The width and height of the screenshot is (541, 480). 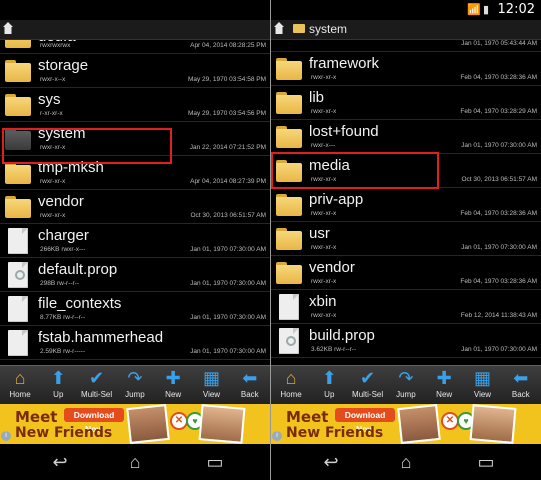 I want to click on file-date: May 29, 1970 03:54:58 PM, so click(x=226, y=79).